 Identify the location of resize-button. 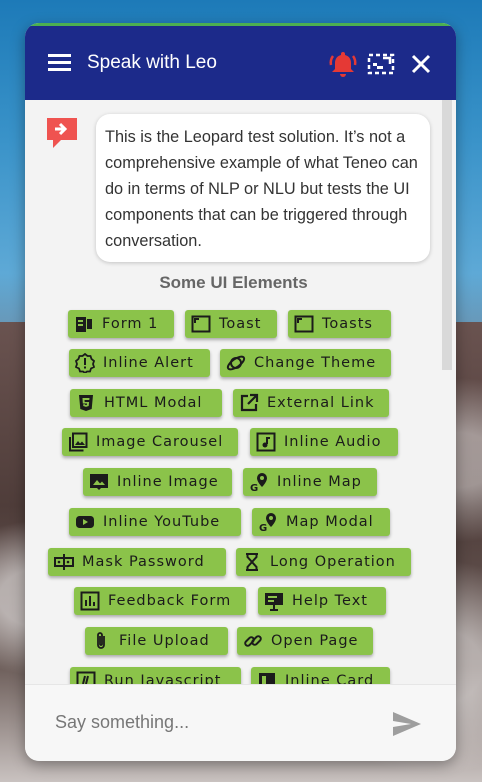
(381, 64).